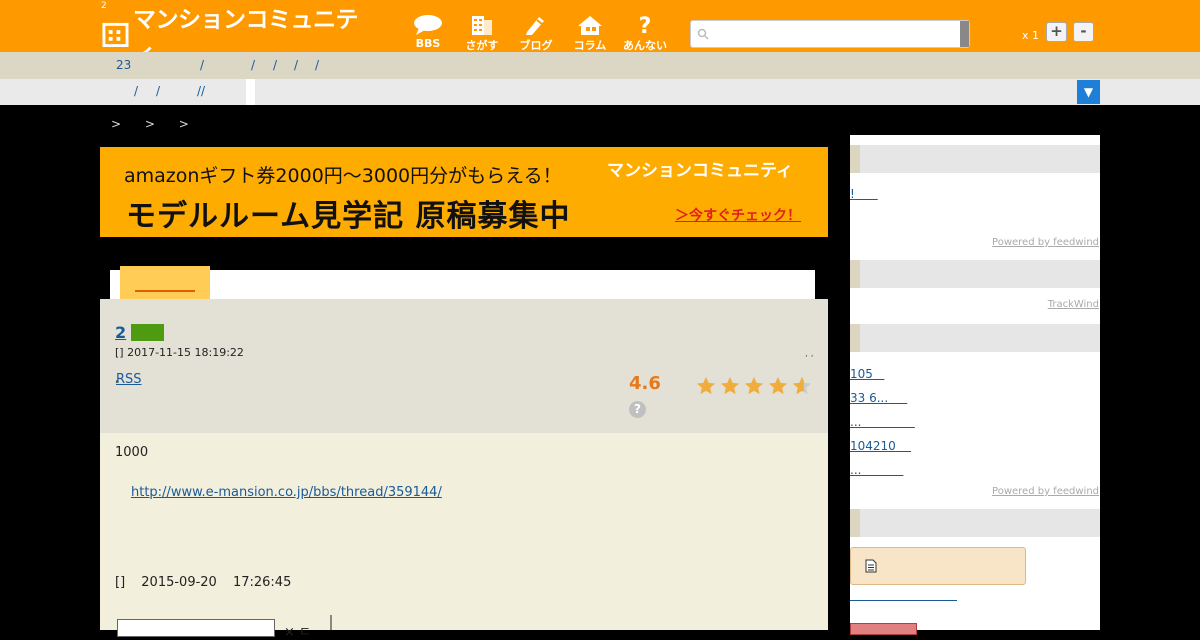 This screenshot has height=640, width=1200. I want to click on nav-bbs-label: BBS, so click(428, 43).